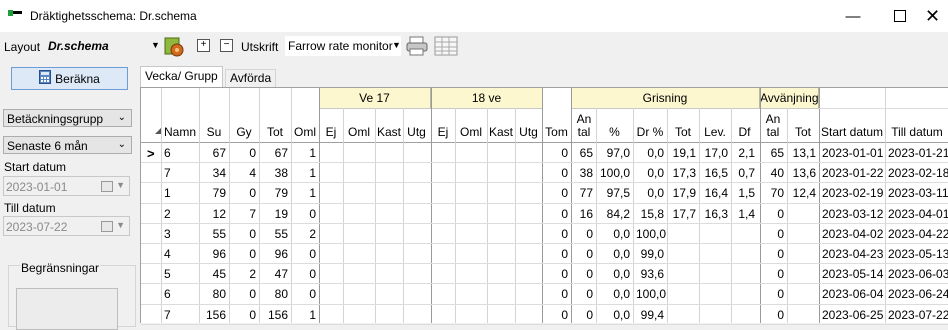 The width and height of the screenshot is (948, 330). Describe the element at coordinates (251, 78) in the screenshot. I see `tab-removed: Avförda` at that location.